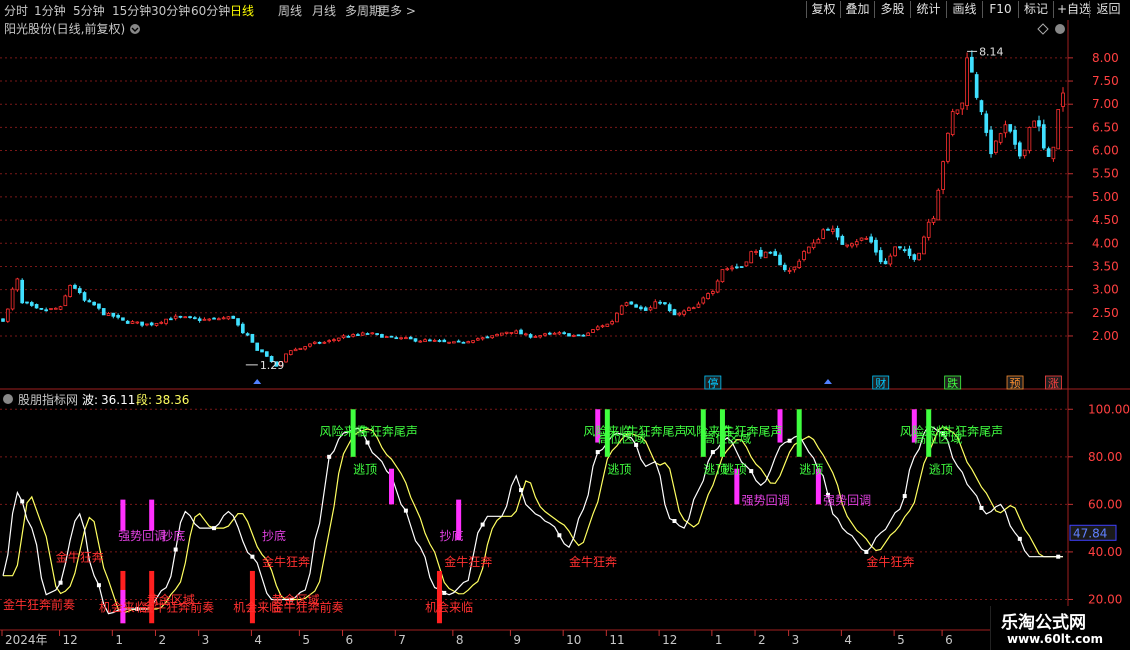 This screenshot has height=650, width=1130. What do you see at coordinates (16, 10) in the screenshot?
I see `period-tab: 分时` at bounding box center [16, 10].